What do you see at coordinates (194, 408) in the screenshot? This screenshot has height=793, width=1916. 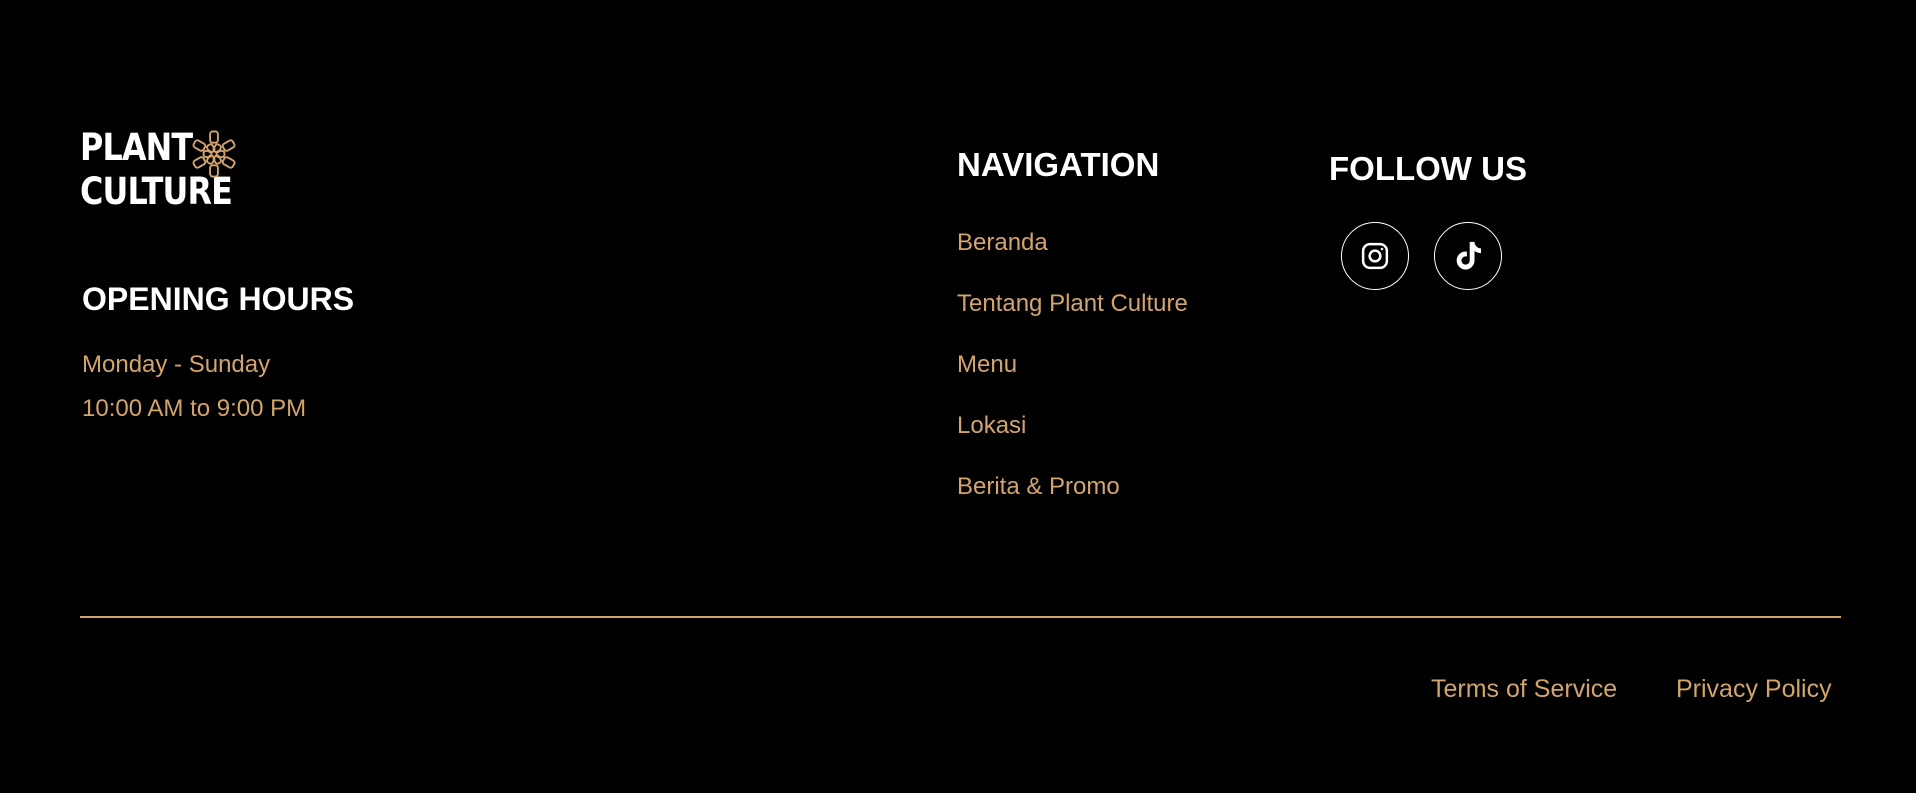 I see `opening-hours-time: 10:00 AM to 9:00 PM` at bounding box center [194, 408].